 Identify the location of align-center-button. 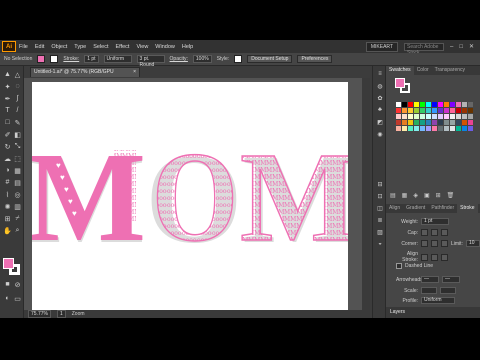
(424, 257).